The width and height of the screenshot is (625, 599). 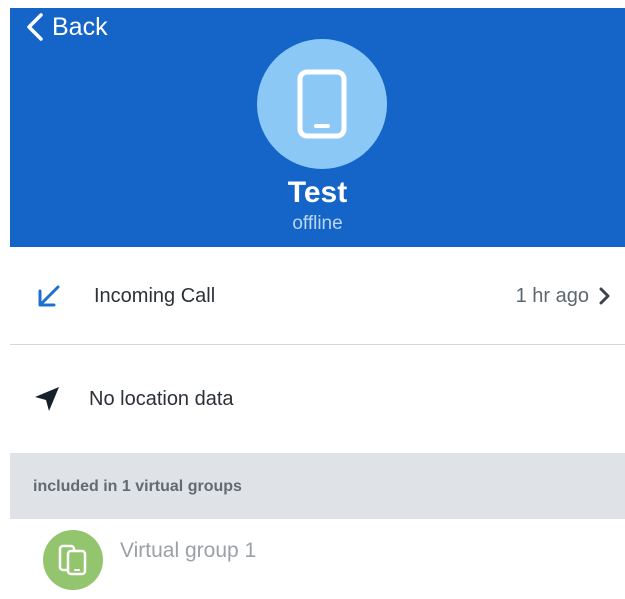 I want to click on groups-section-title: included in 1 virtual groups, so click(x=137, y=486).